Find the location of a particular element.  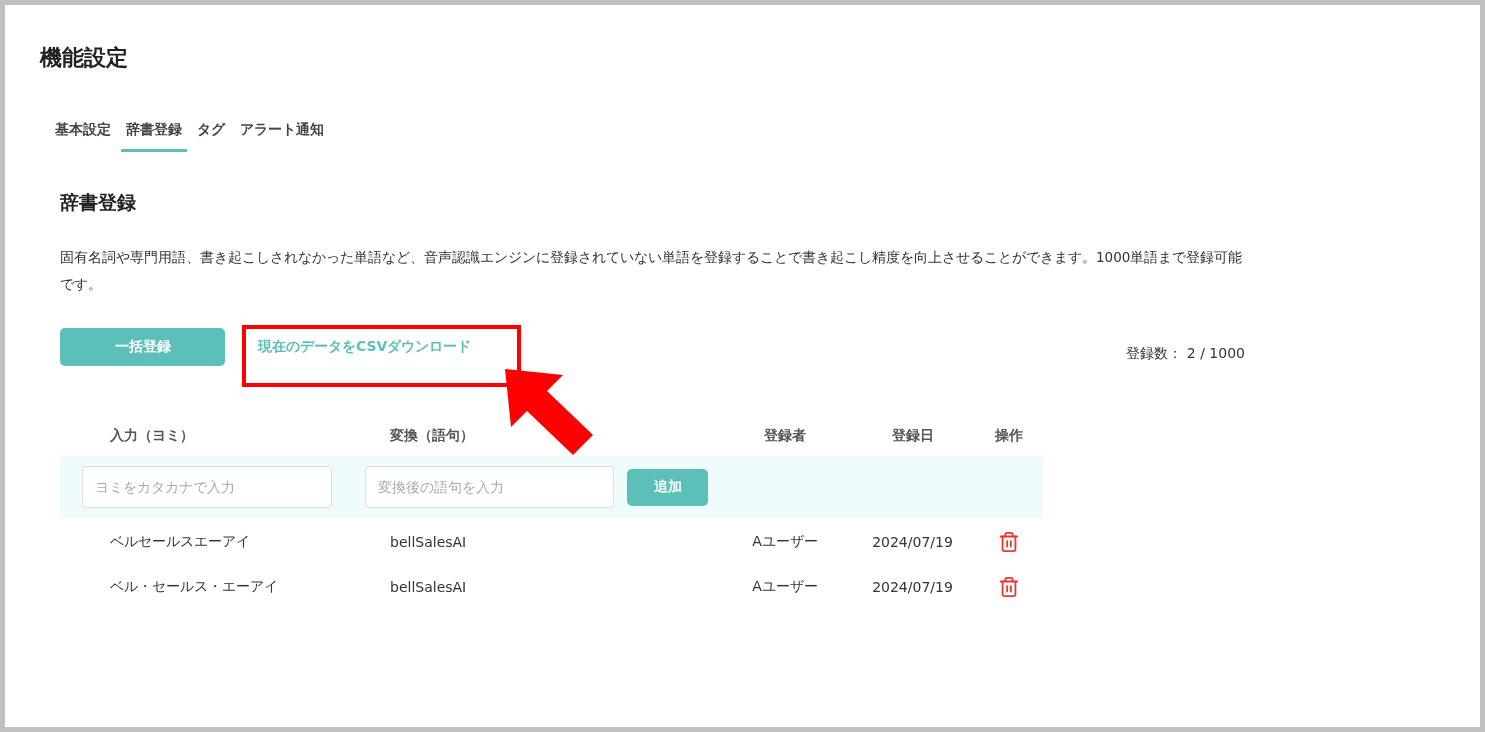

tab: 基本設定 is located at coordinates (83, 132).